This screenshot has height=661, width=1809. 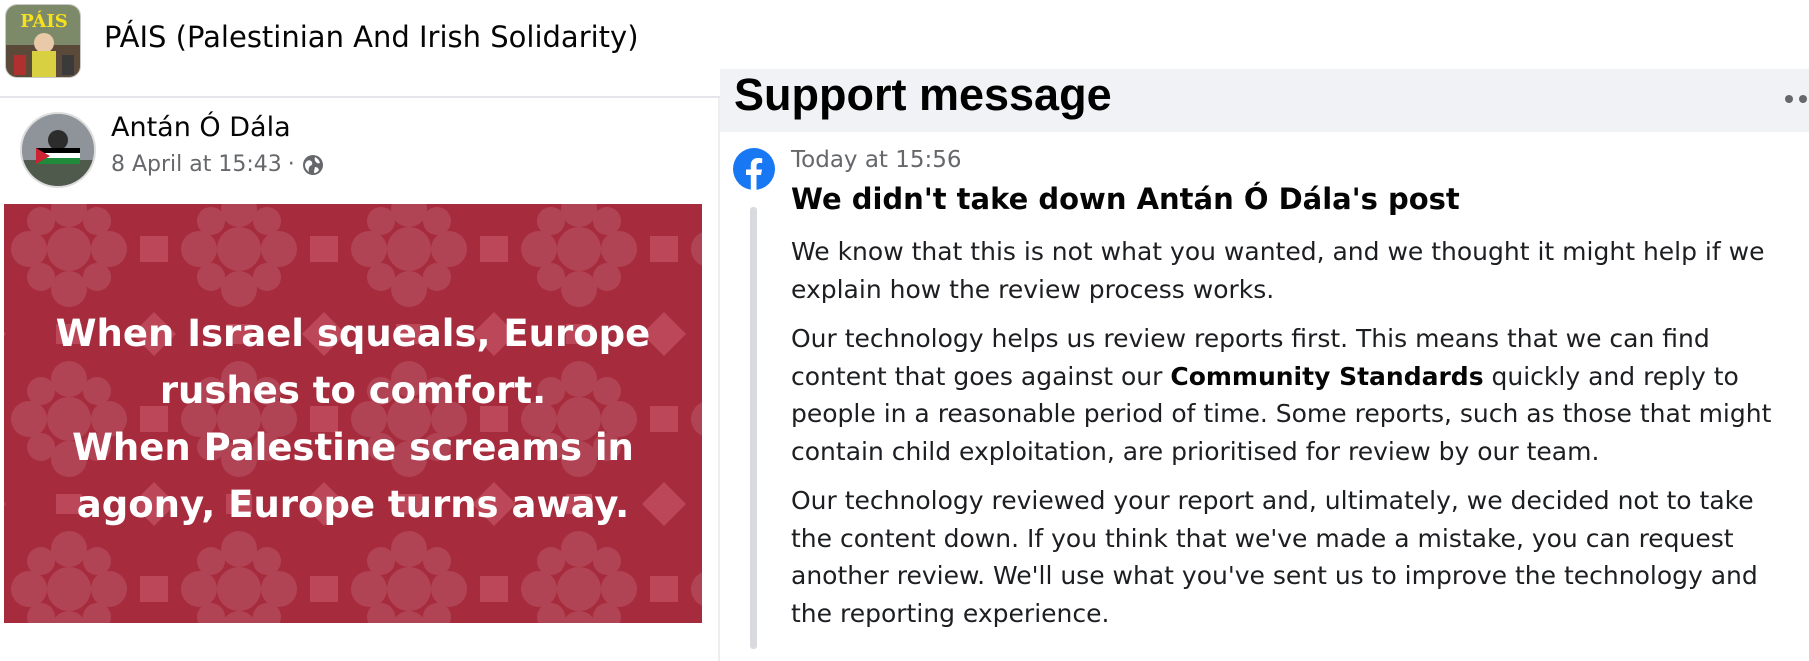 What do you see at coordinates (353, 447) in the screenshot?
I see `caption-line-3: When Palestine screams in` at bounding box center [353, 447].